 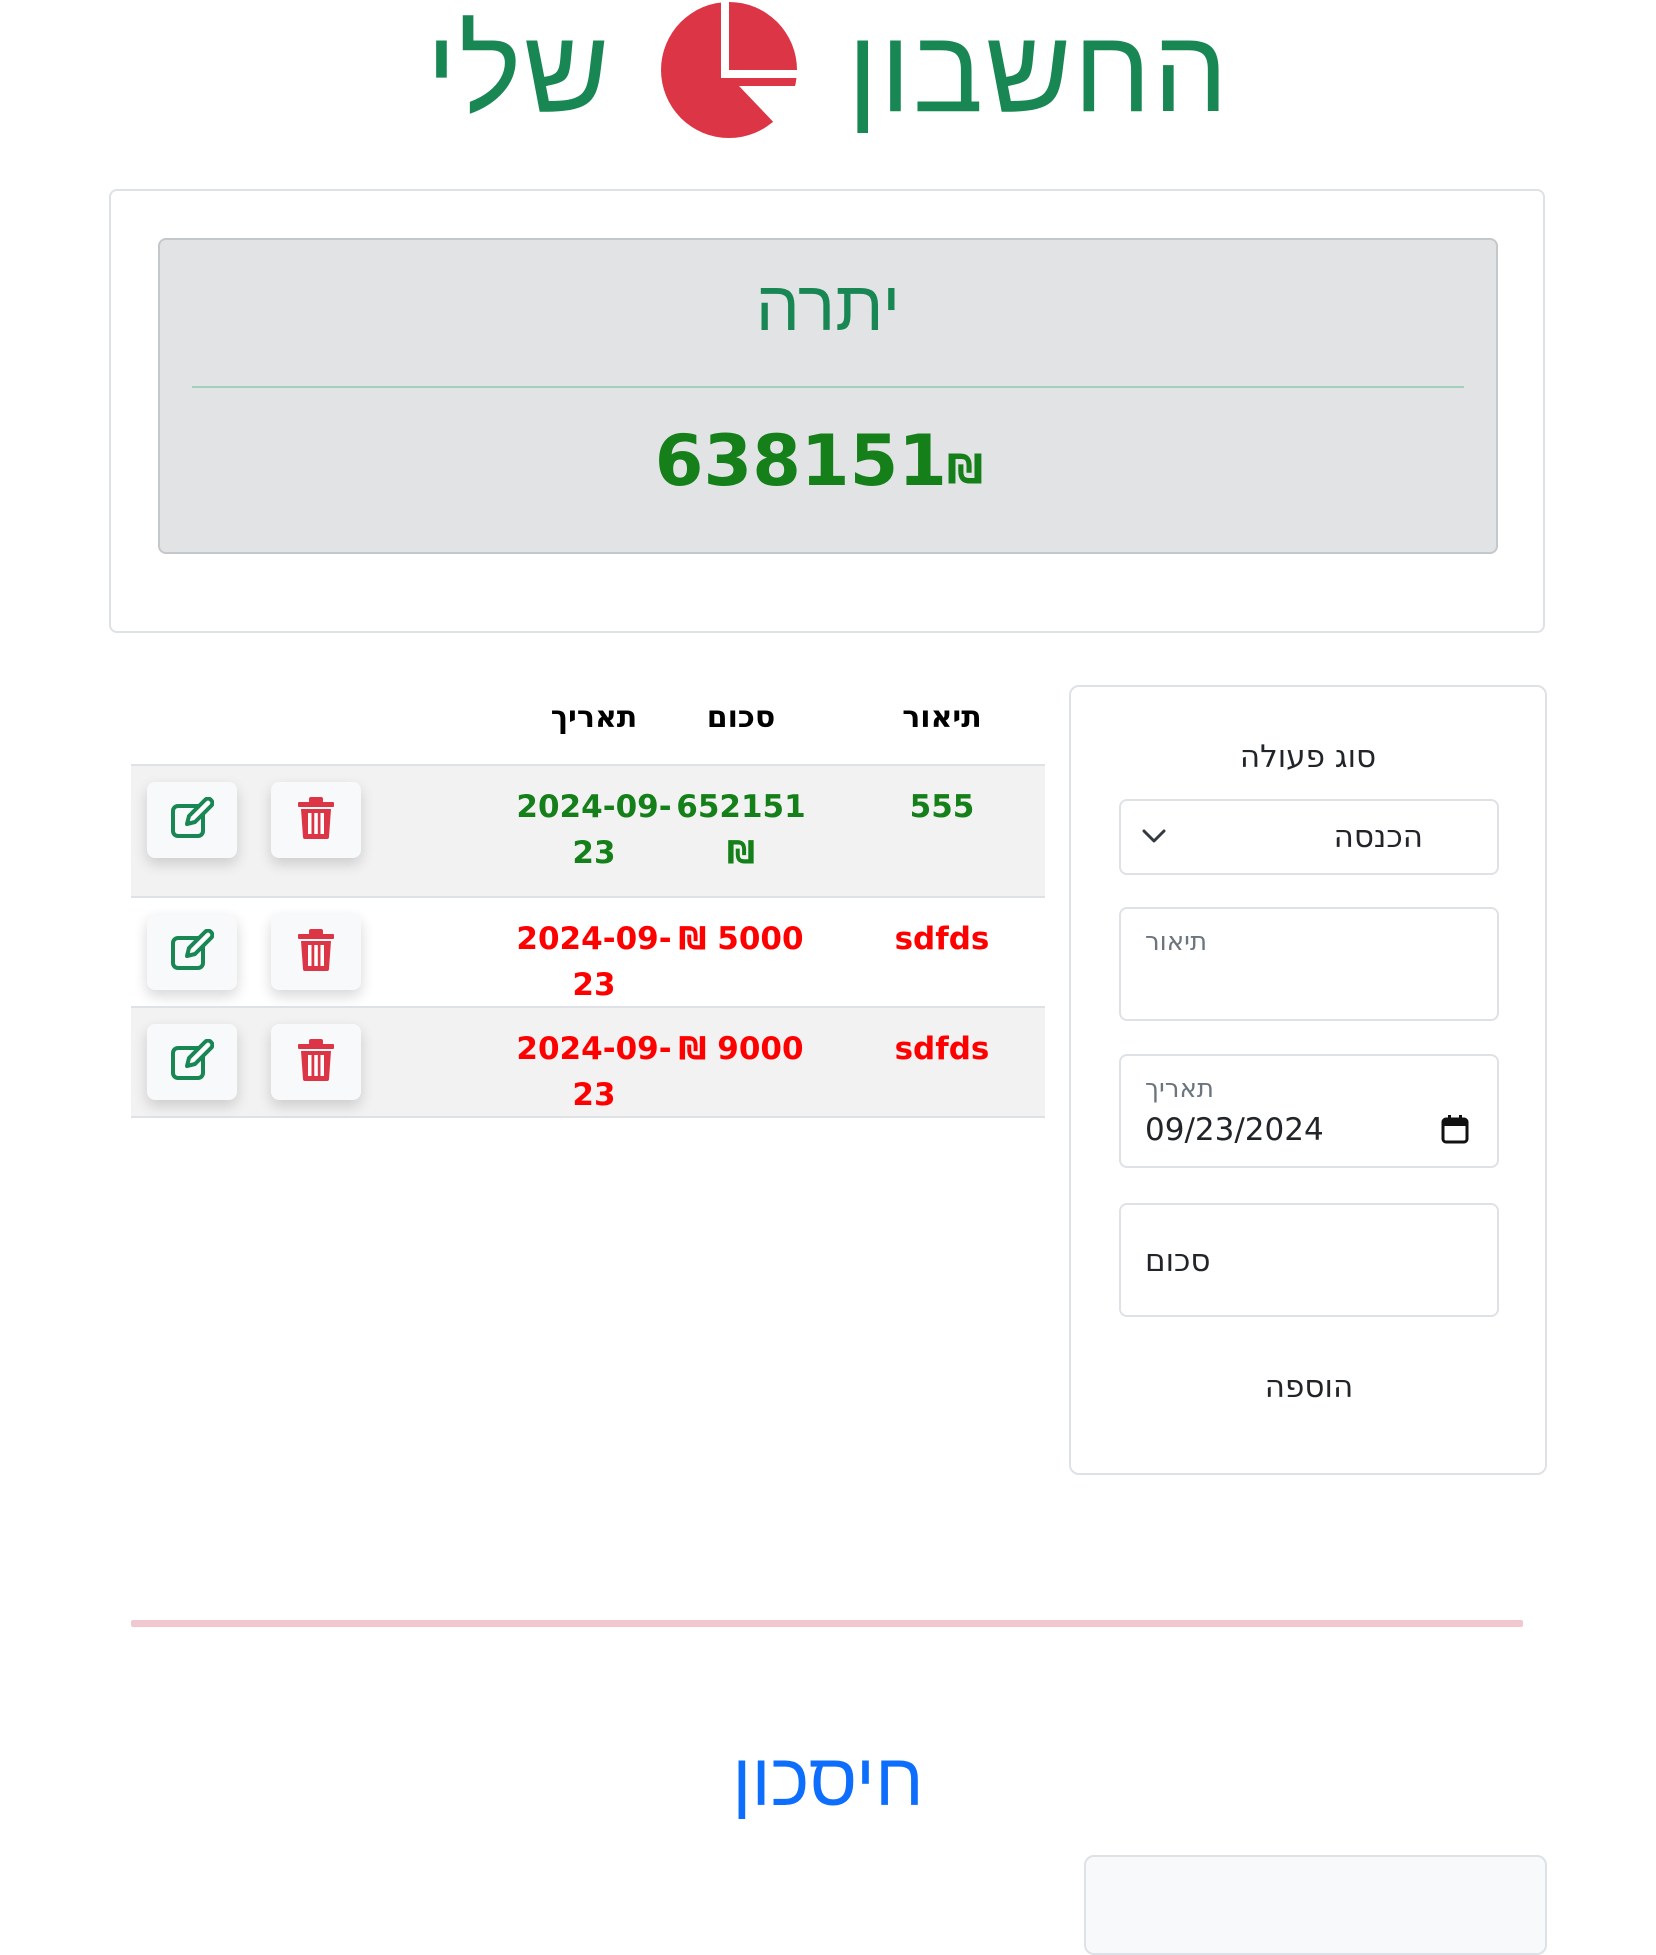 I want to click on balance-amount: 638151₪, so click(x=828, y=461).